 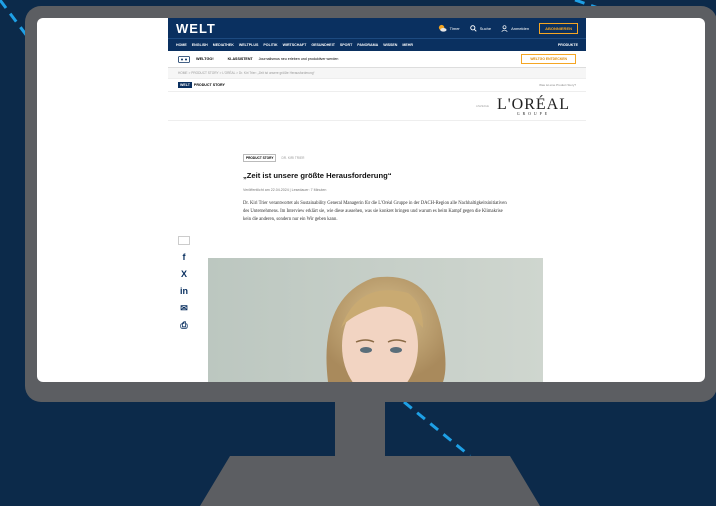 I want to click on weather-icon, so click(x=442, y=28).